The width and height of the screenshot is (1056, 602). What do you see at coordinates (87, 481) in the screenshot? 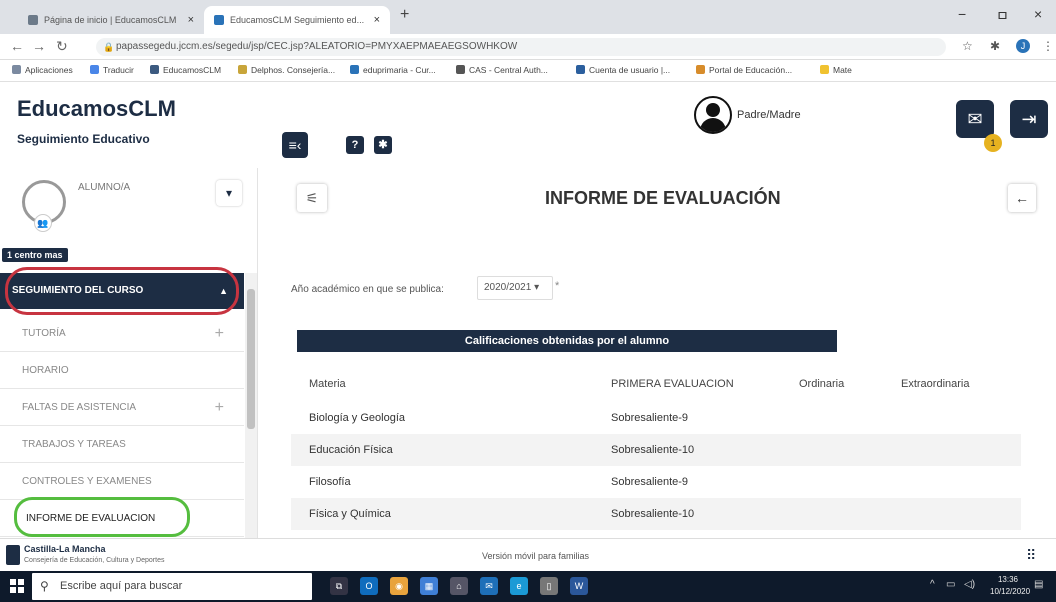
I see `sidebar-item-label: CONTROLES Y EXAMENES` at bounding box center [87, 481].